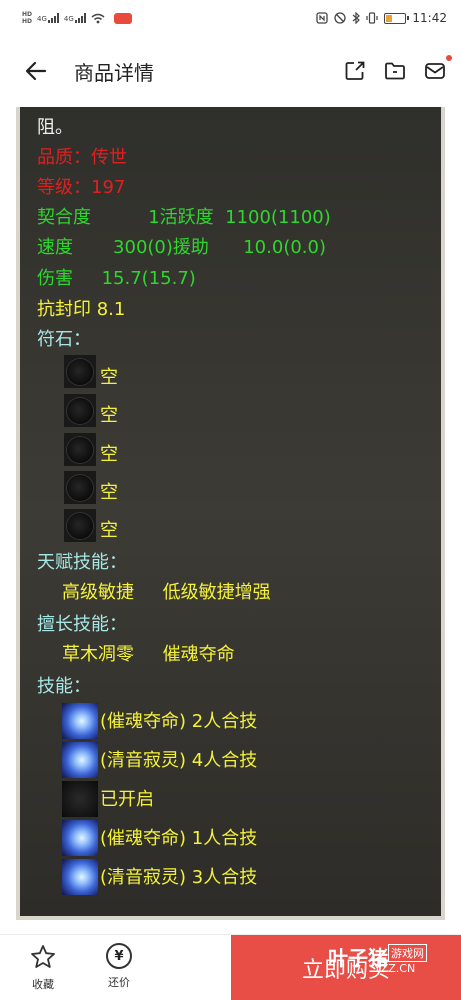 Image resolution: width=461 pixels, height=1000 pixels. I want to click on level-line: 等级：197, so click(81, 187).